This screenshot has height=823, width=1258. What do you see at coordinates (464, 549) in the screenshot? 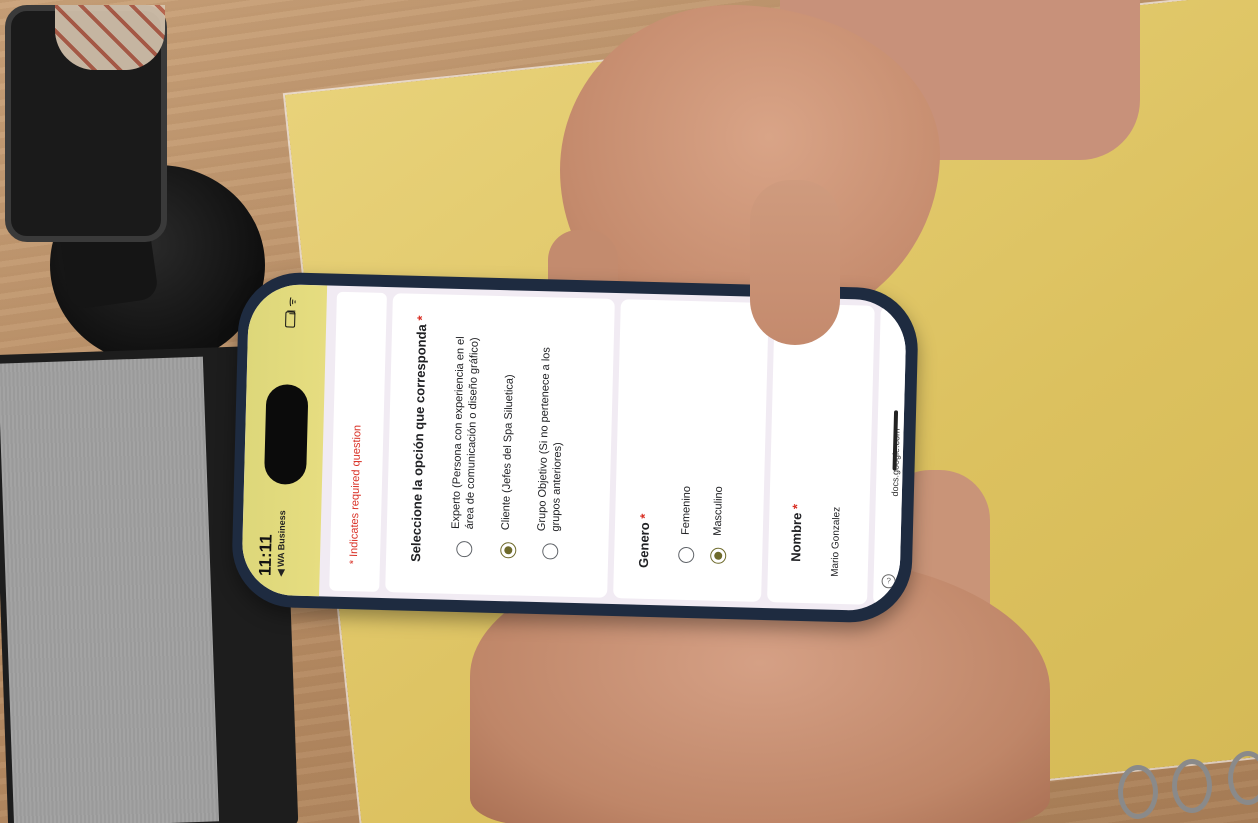
I see `radio-experto` at bounding box center [464, 549].